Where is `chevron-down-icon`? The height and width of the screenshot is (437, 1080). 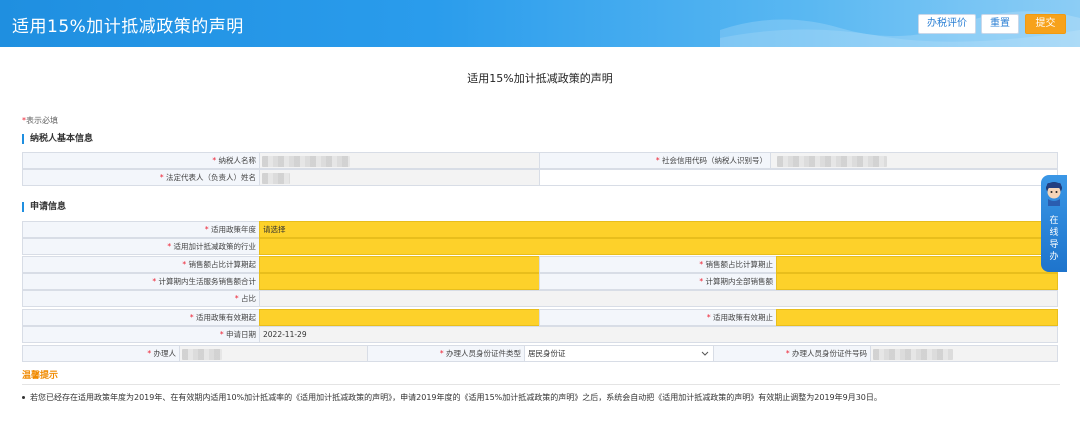 chevron-down-icon is located at coordinates (705, 353).